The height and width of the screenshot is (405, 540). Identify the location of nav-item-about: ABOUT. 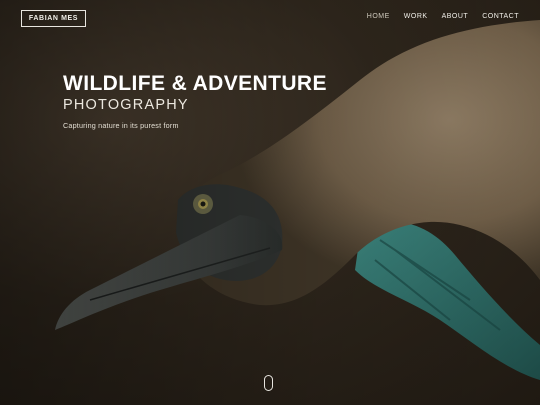
(455, 16).